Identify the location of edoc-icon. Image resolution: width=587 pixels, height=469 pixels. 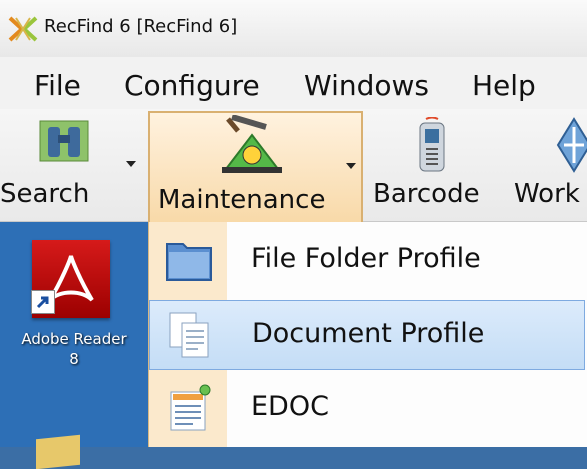
(190, 407).